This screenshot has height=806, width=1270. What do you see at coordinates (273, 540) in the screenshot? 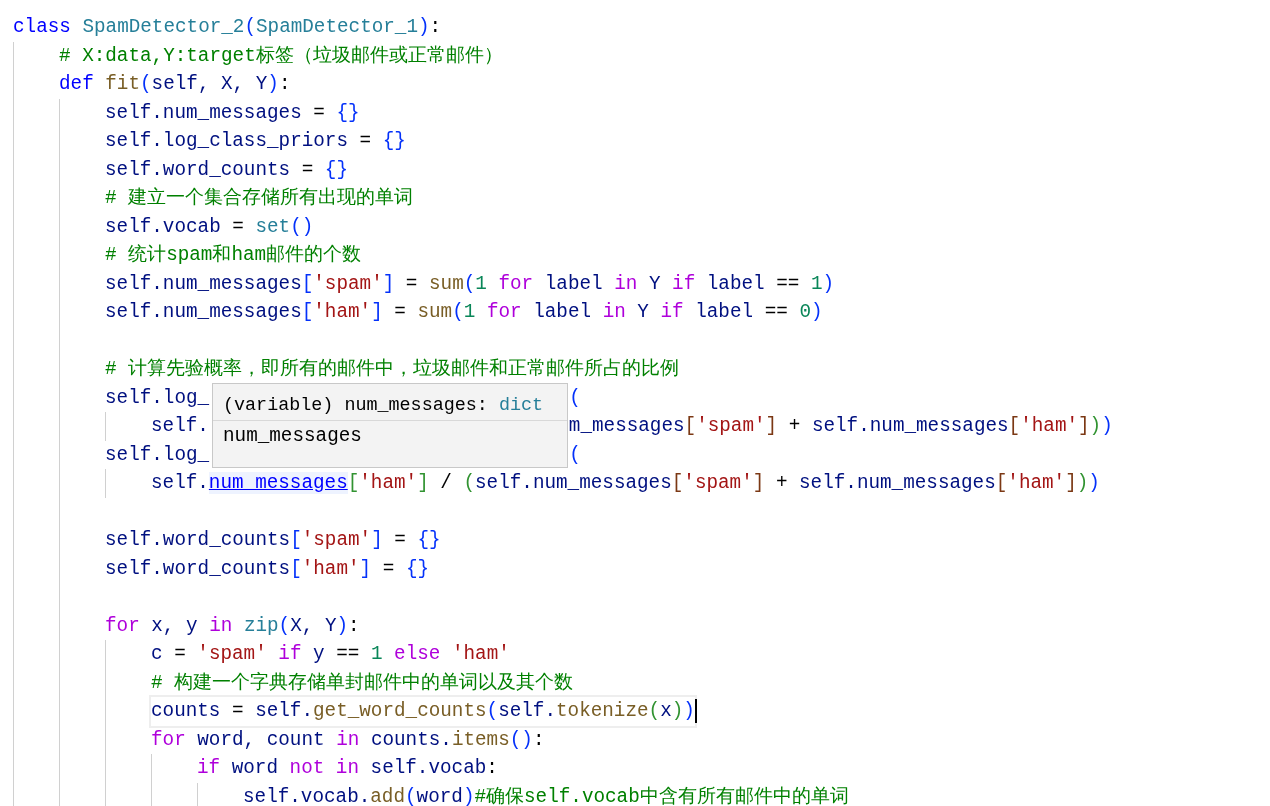
I see `code-line: self.word_counts['spam'] = {}` at bounding box center [273, 540].